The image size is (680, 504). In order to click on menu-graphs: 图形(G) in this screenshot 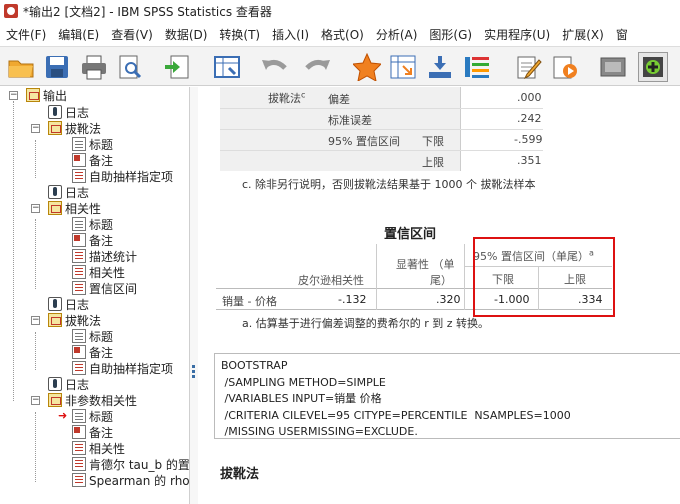, I will do `click(450, 34)`.